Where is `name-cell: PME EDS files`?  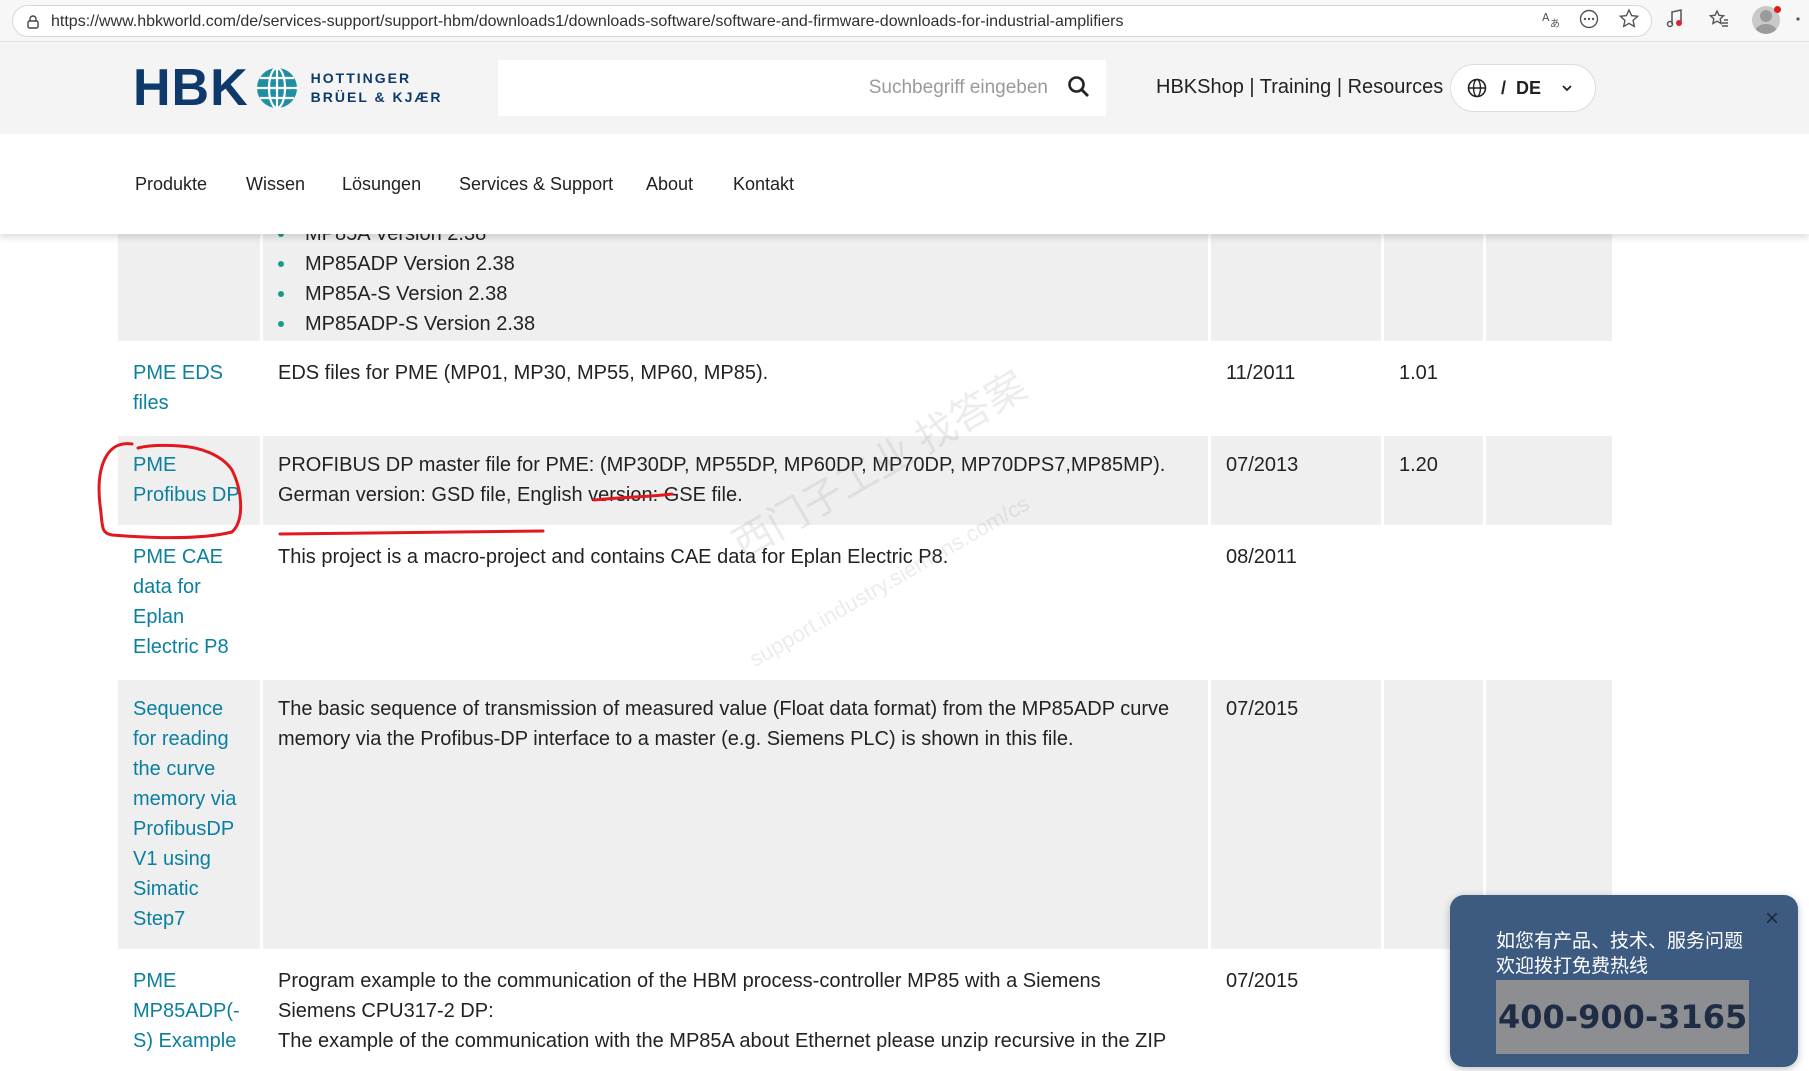 name-cell: PME EDS files is located at coordinates (189, 388).